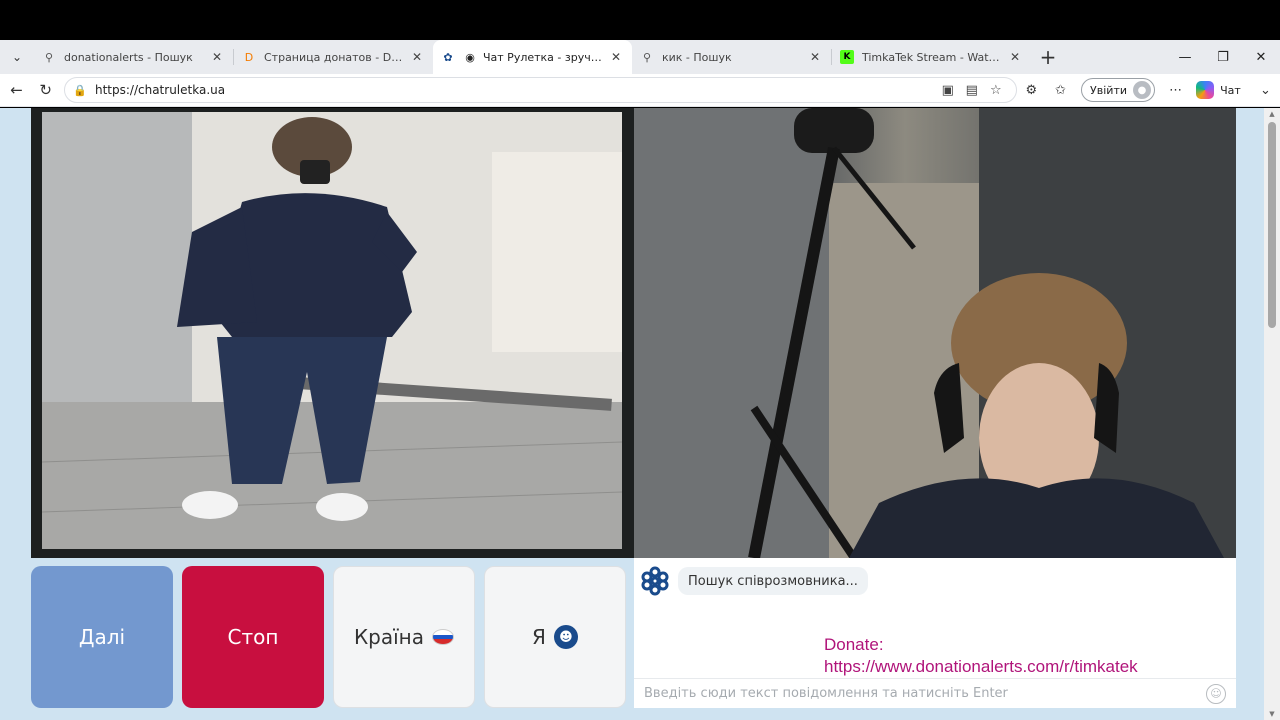  I want to click on restore-icon: ❐, so click(1223, 57).